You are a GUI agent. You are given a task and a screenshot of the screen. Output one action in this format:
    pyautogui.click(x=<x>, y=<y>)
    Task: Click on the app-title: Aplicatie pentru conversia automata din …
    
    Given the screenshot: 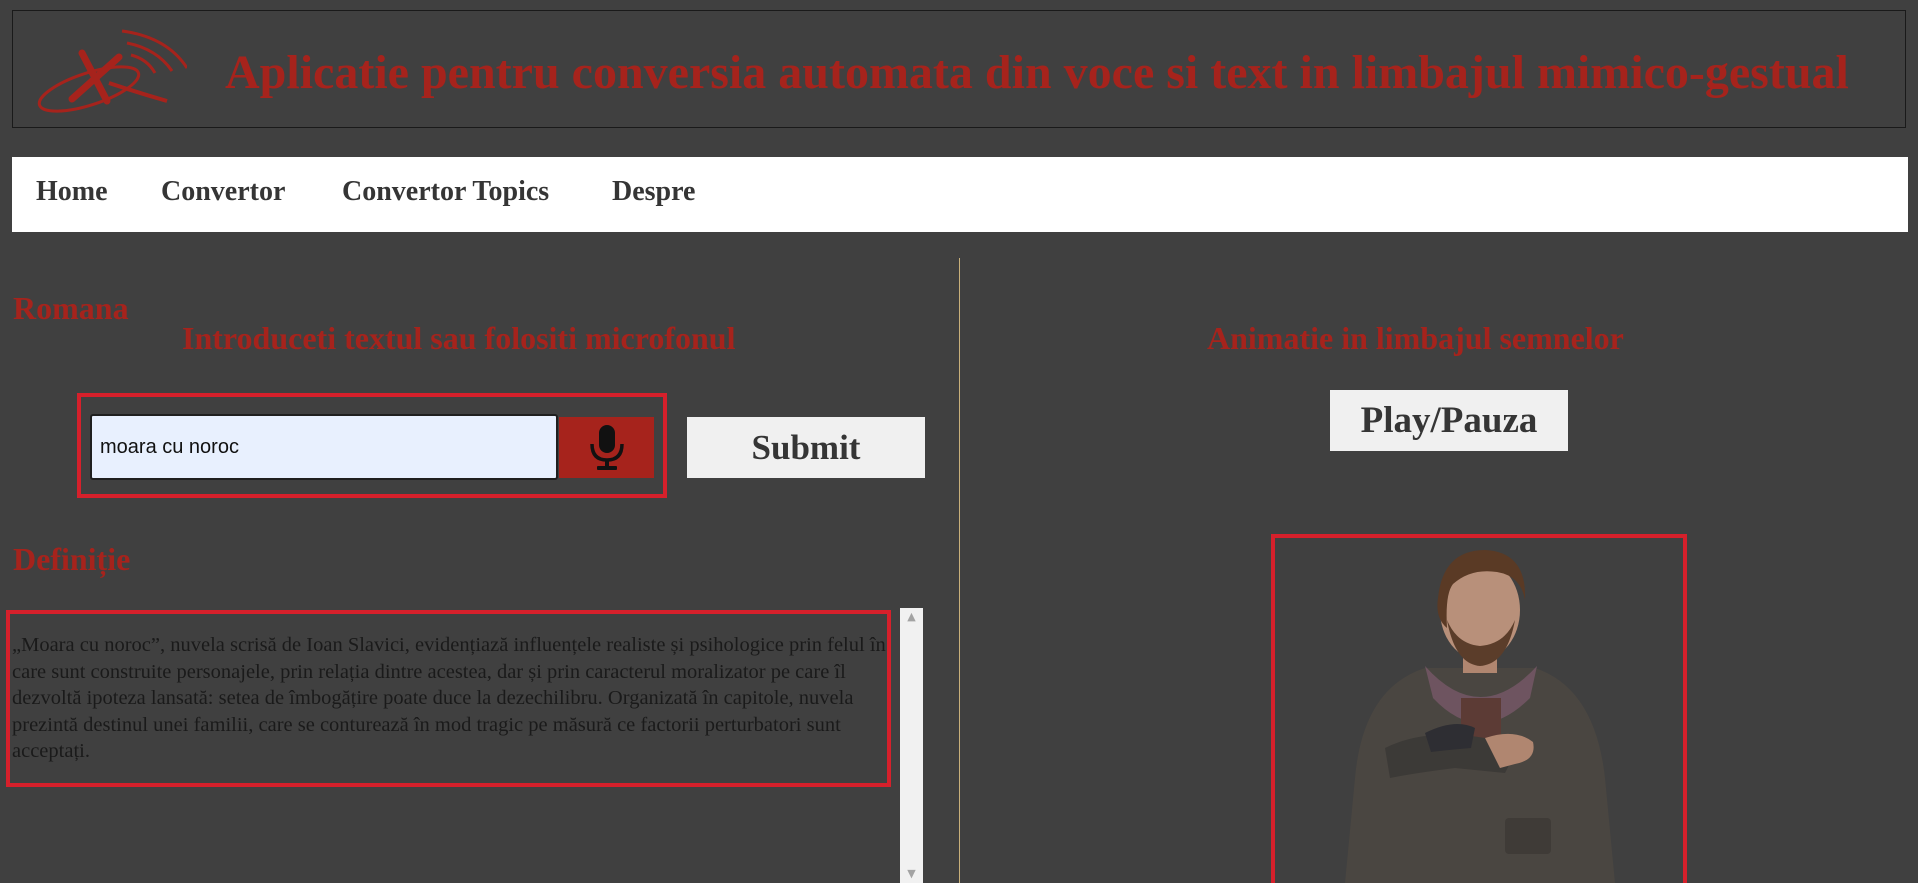 What is the action you would take?
    pyautogui.click(x=1037, y=72)
    